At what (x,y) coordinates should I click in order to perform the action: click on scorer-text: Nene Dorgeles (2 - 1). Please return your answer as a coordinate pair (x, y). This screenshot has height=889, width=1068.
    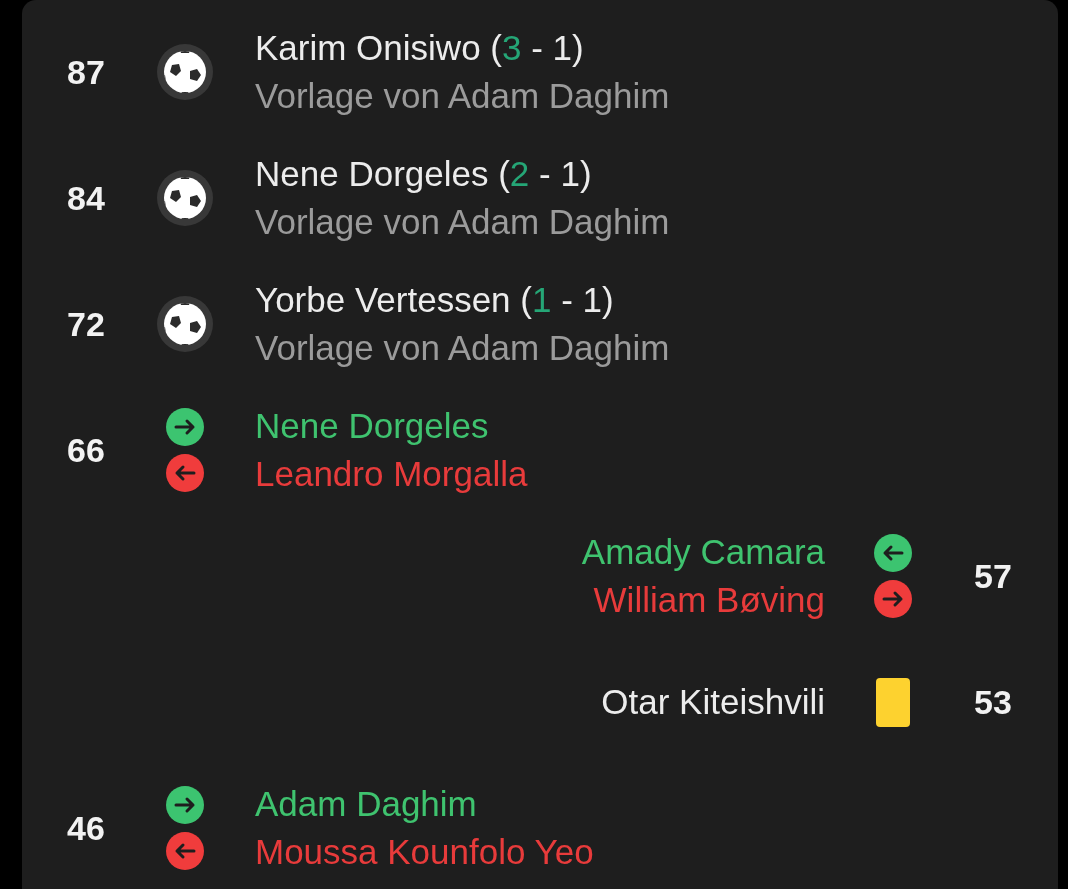
    Looking at the image, I should click on (423, 174).